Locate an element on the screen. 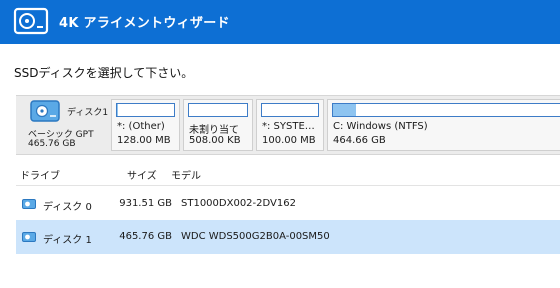 The width and height of the screenshot is (560, 288). column-header-size: サイズ is located at coordinates (142, 174).